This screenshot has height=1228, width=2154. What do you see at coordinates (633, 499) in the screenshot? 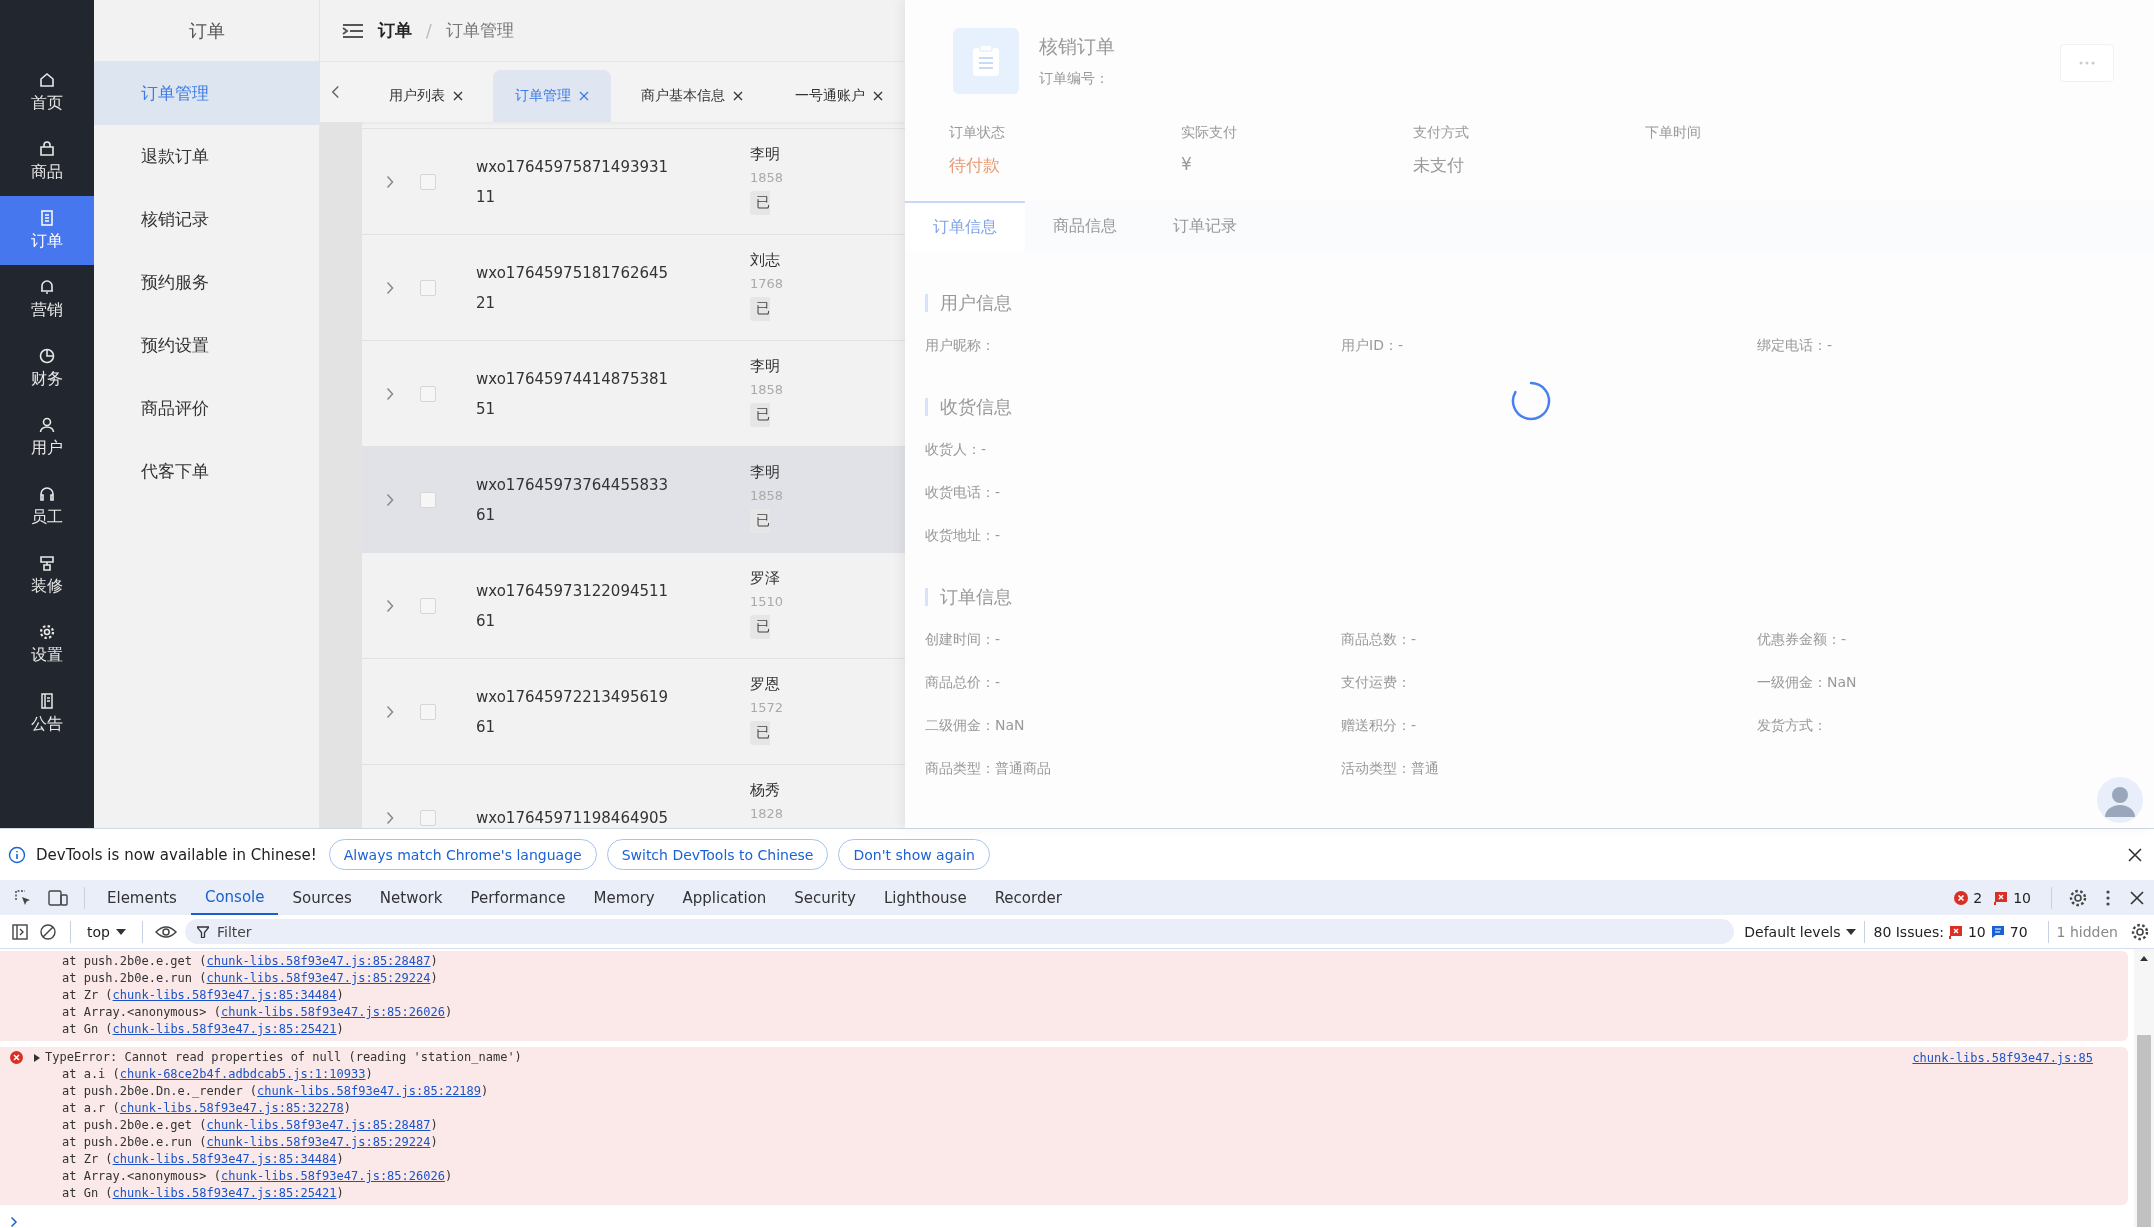
I see `table-row: wxo17645973764455833 61 李明 1858 已` at bounding box center [633, 499].